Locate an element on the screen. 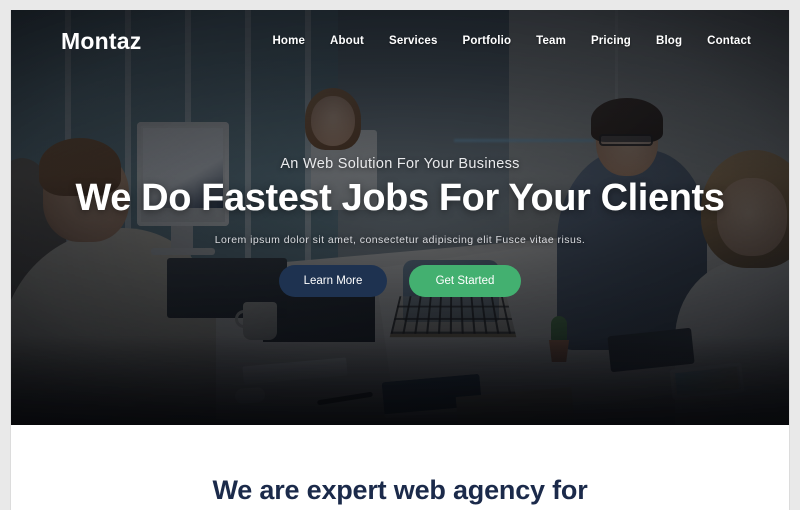  hero-title: We Do Fastest Jobs For Your Clients is located at coordinates (400, 198).